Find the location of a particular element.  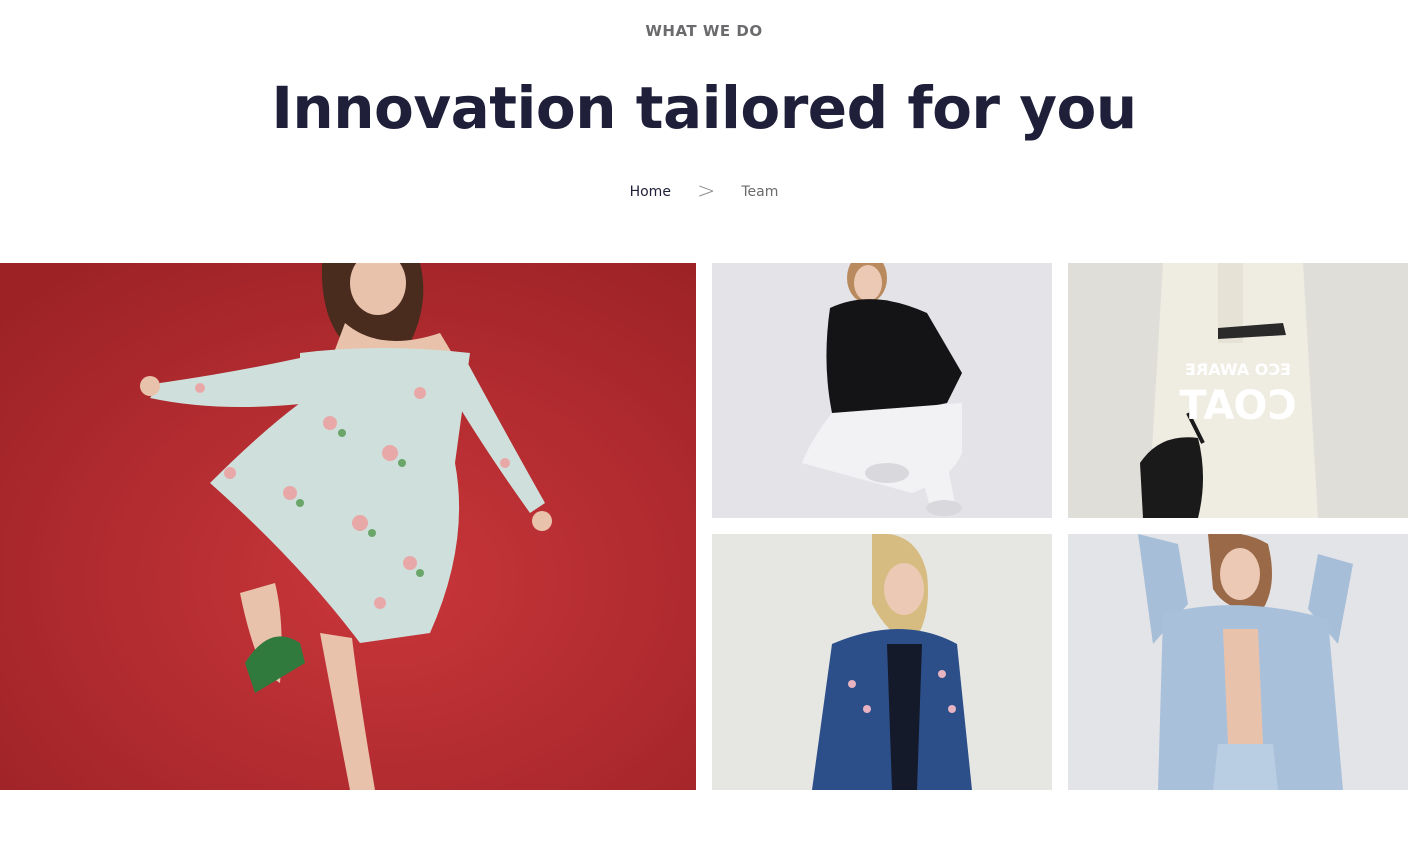

gallery-image-eco-aware-coat: ECO AWARE COAT is located at coordinates (1238, 390).